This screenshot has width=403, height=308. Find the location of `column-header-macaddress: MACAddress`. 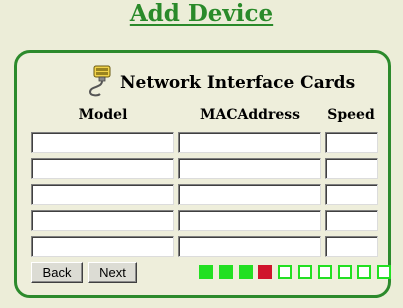

column-header-macaddress: MACAddress is located at coordinates (250, 115).